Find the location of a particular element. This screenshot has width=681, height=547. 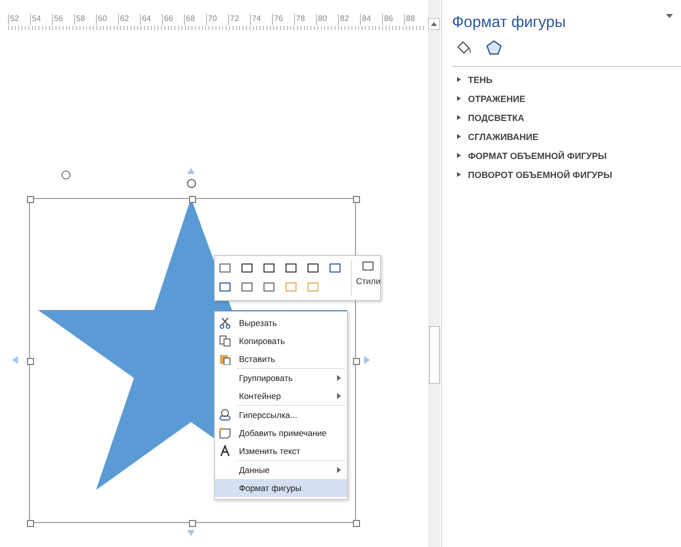

ruler-label: 78 is located at coordinates (305, 19).